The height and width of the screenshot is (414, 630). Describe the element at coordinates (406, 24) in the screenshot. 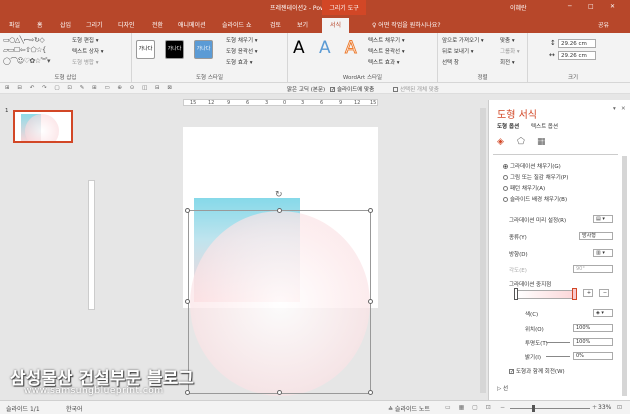

I see `tell-me-search: ♀ 어떤 작업을 원하시나요?` at that location.